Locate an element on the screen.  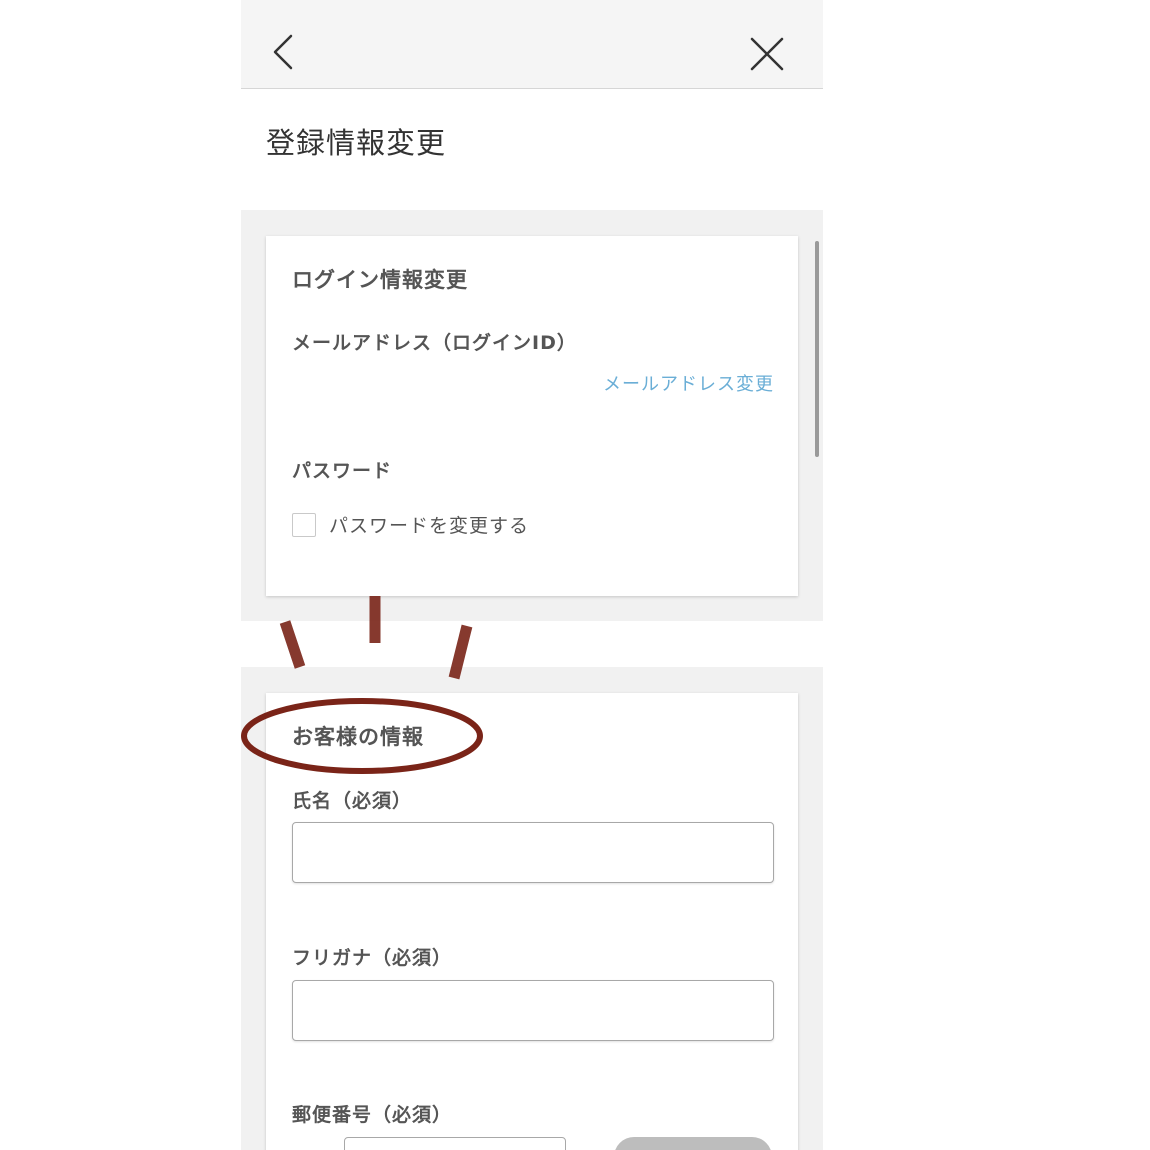
email-label: メールアドレス（ログインID） is located at coordinates (434, 343).